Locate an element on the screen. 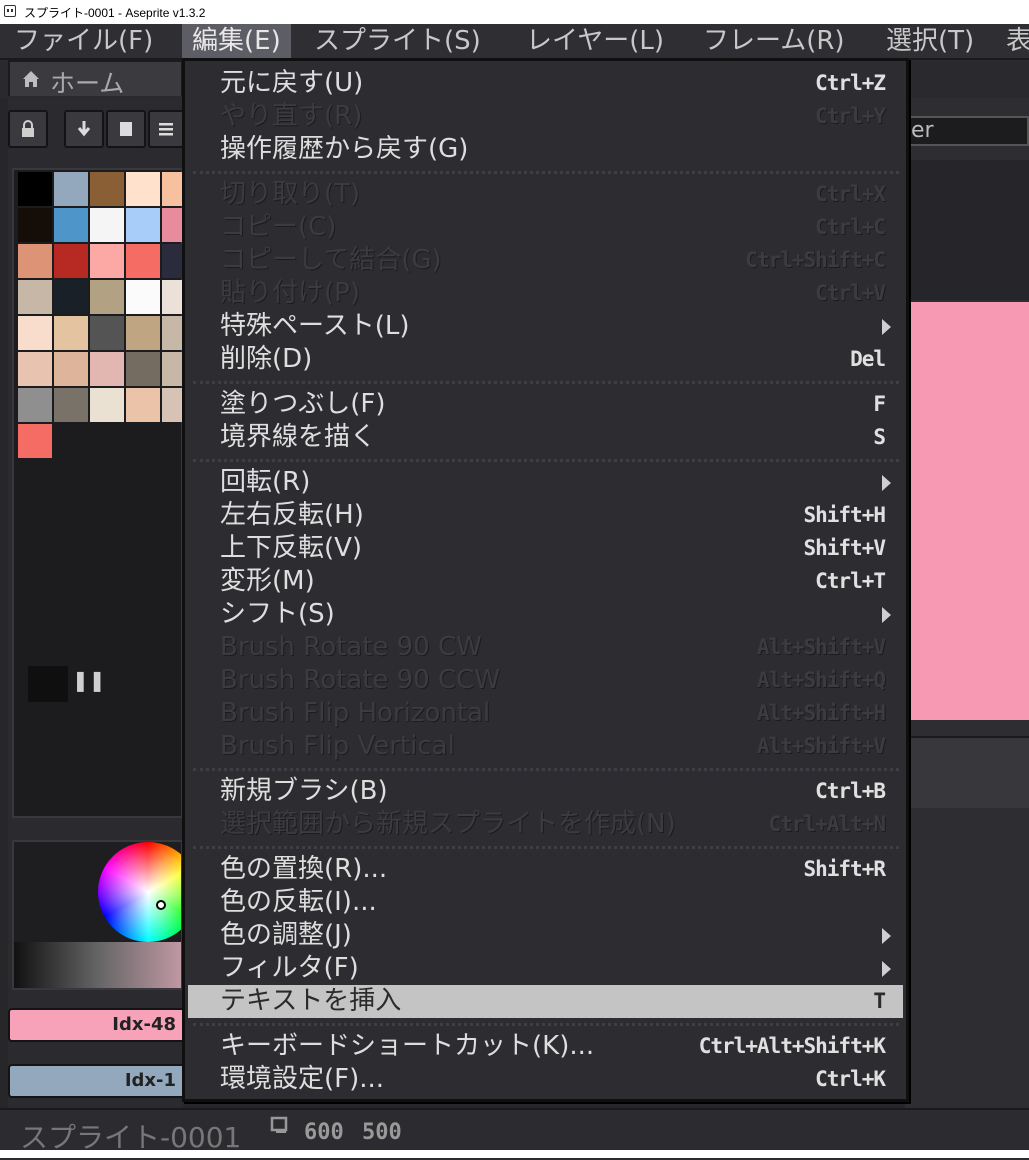  tab-home: ホーム is located at coordinates (95, 79).